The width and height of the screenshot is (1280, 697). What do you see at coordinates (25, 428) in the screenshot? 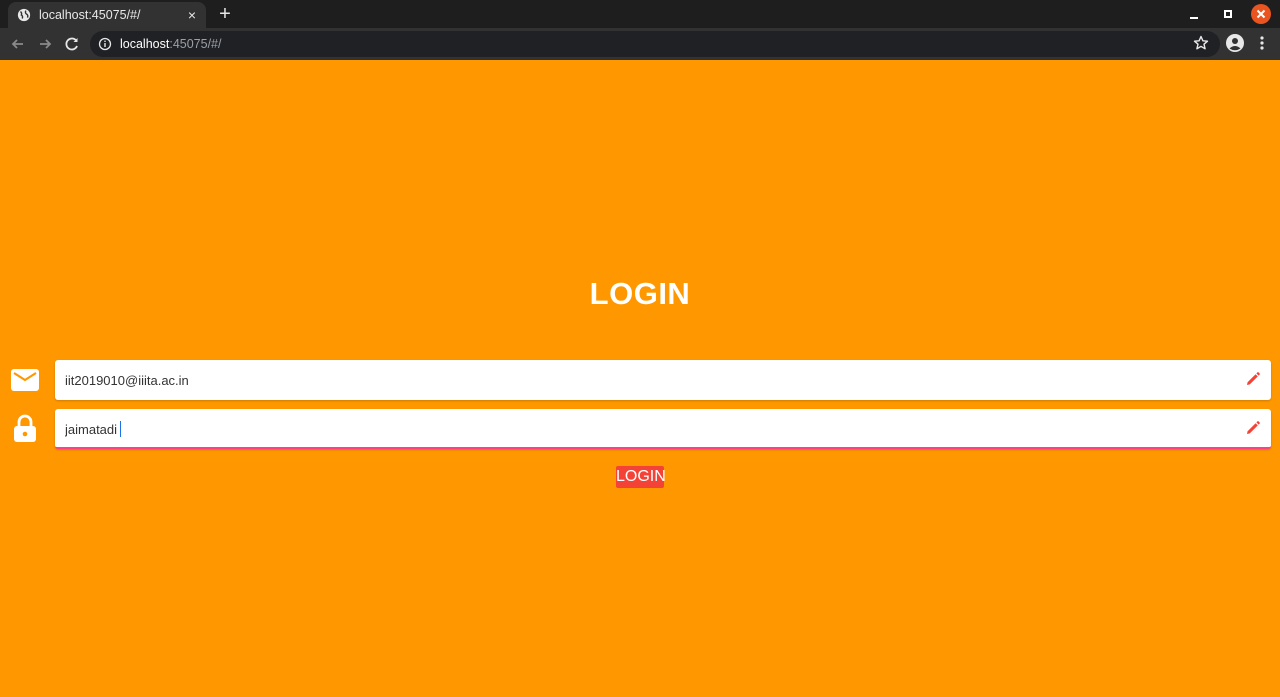
I see `lock-icon` at bounding box center [25, 428].